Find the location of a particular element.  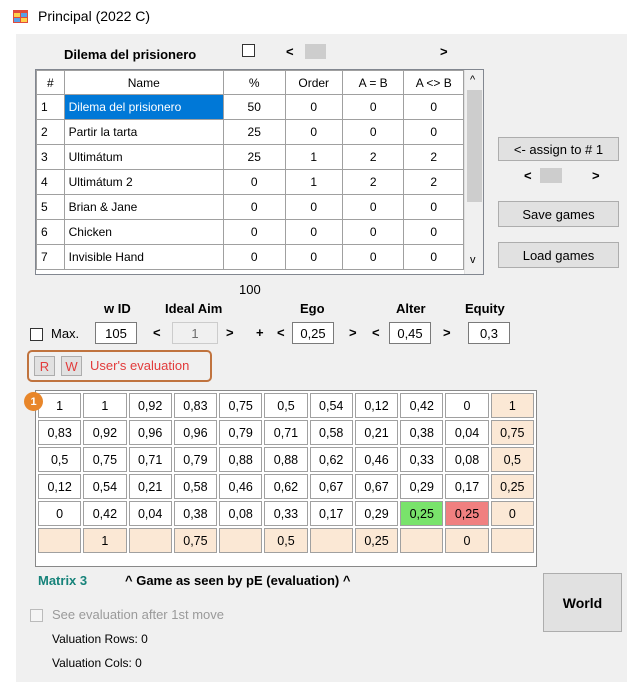

alter-left-arrow-icon: < is located at coordinates (376, 332).